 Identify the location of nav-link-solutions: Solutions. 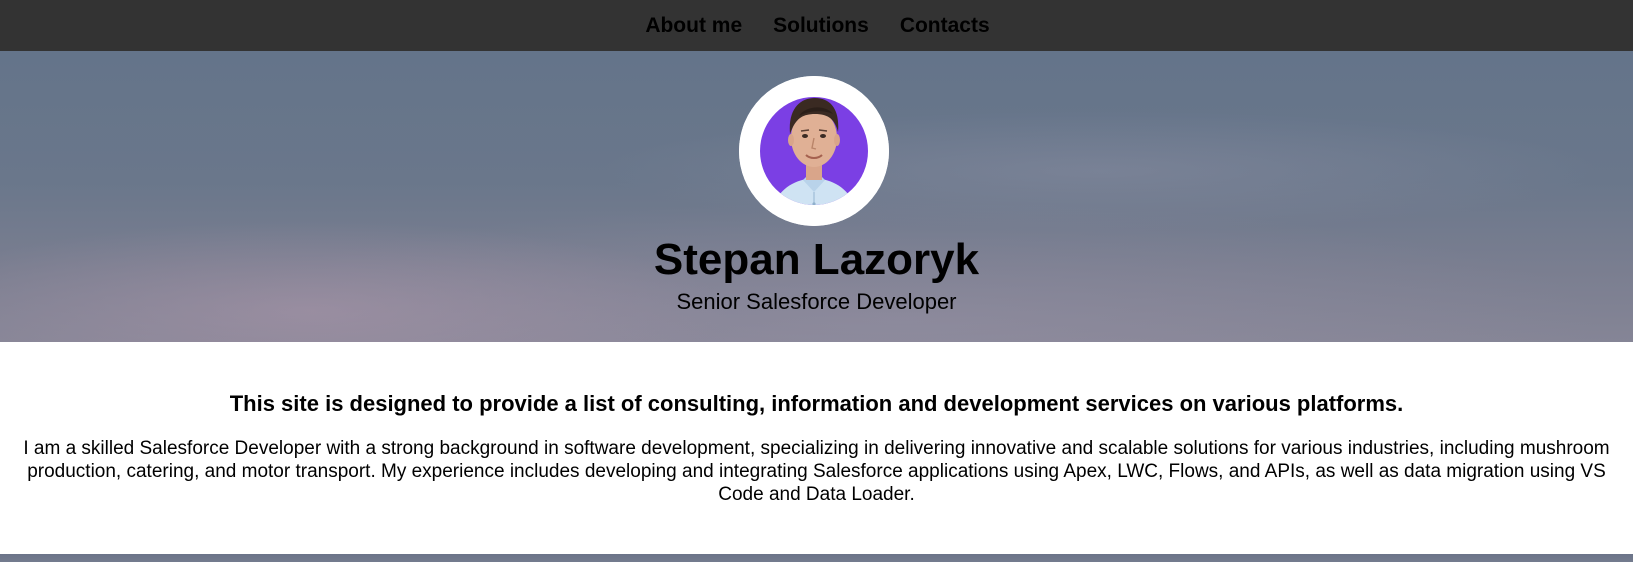
(821, 25).